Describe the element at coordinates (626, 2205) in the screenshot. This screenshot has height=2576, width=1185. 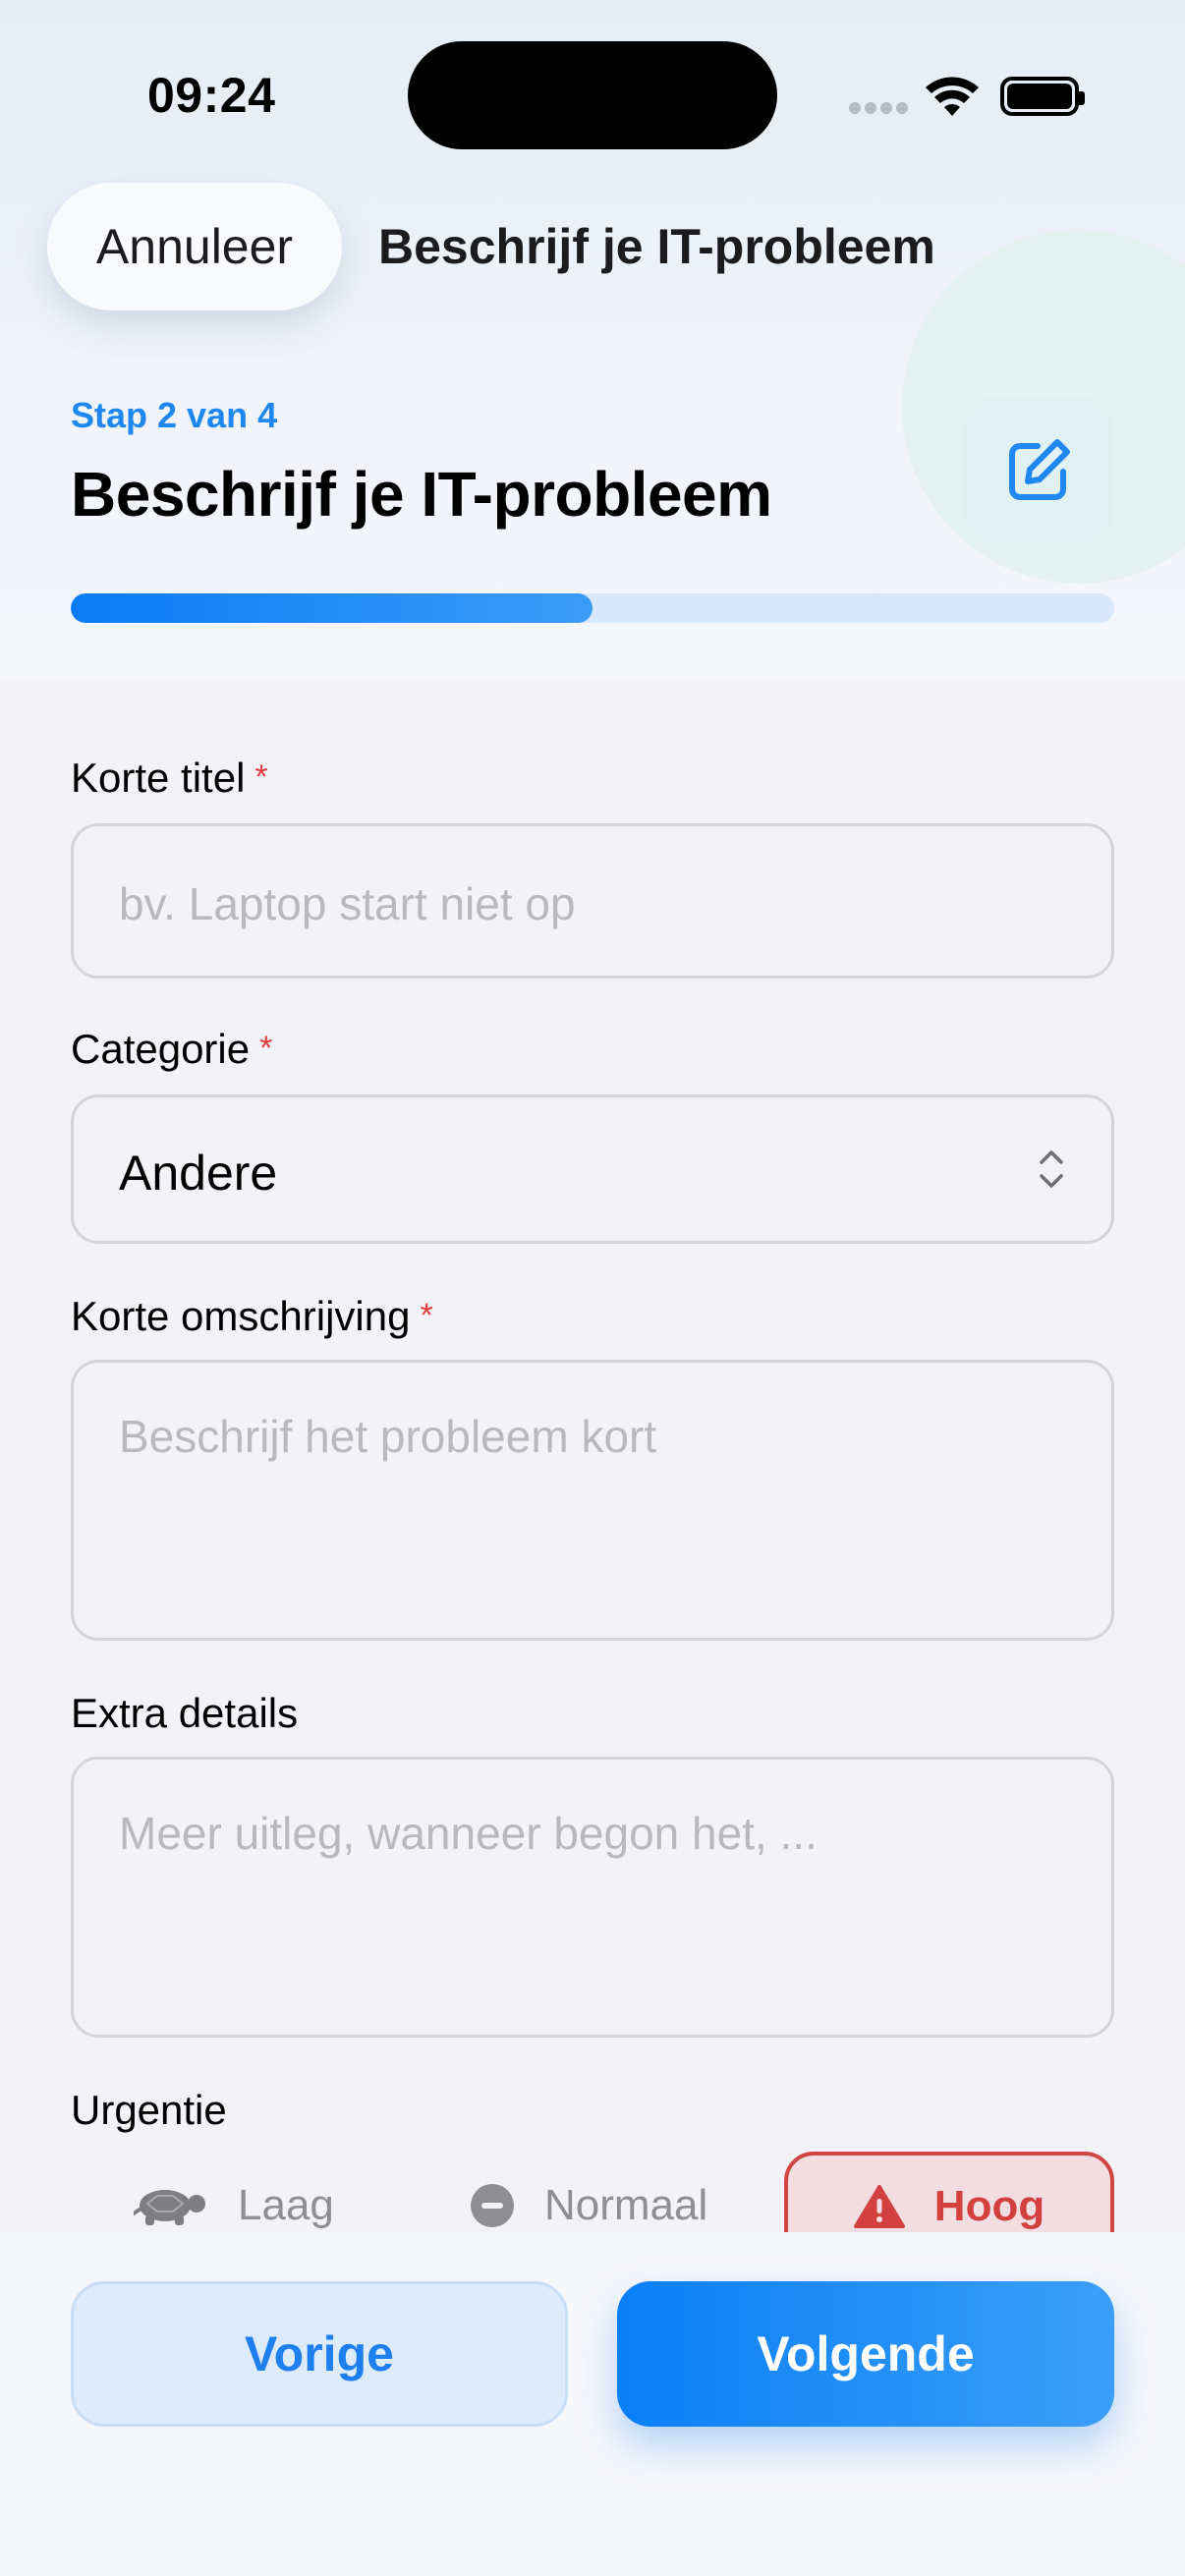
I see `urgency-normal-label: Normaal` at that location.